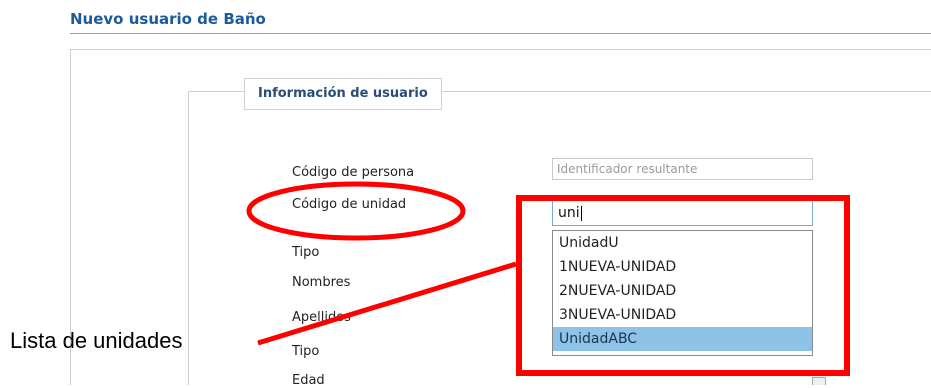 The image size is (931, 388). What do you see at coordinates (682, 339) in the screenshot?
I see `unit-option-highlighted: UnidadABC` at bounding box center [682, 339].